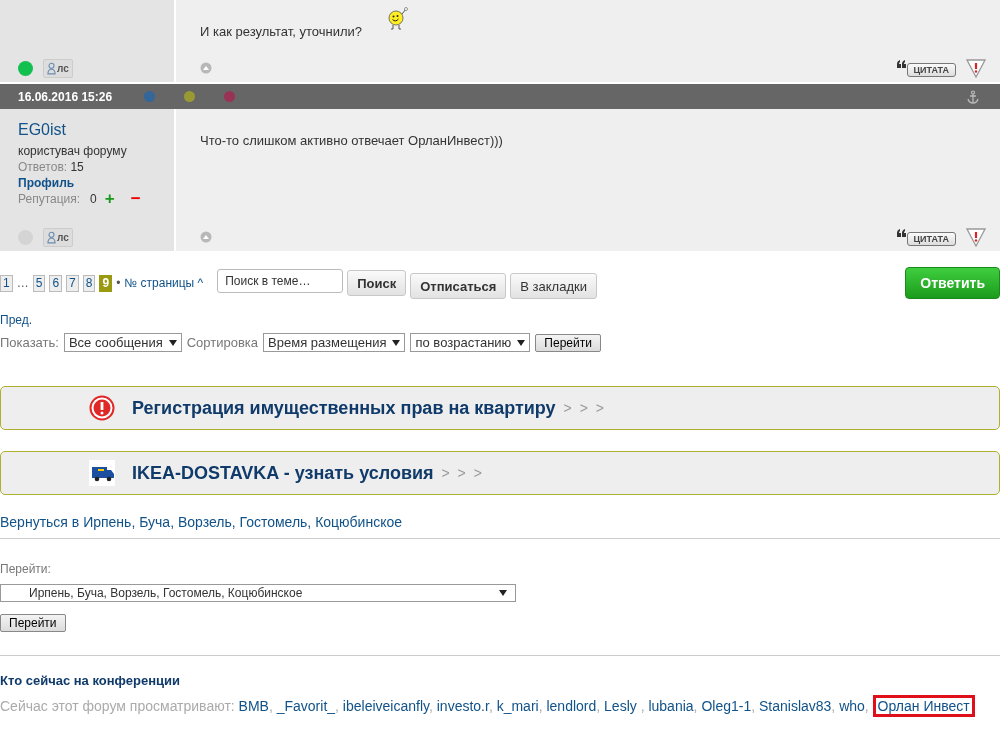 This screenshot has height=746, width=1003. What do you see at coordinates (385, 706) in the screenshot?
I see `user-link: ibeleiveicanfly` at bounding box center [385, 706].